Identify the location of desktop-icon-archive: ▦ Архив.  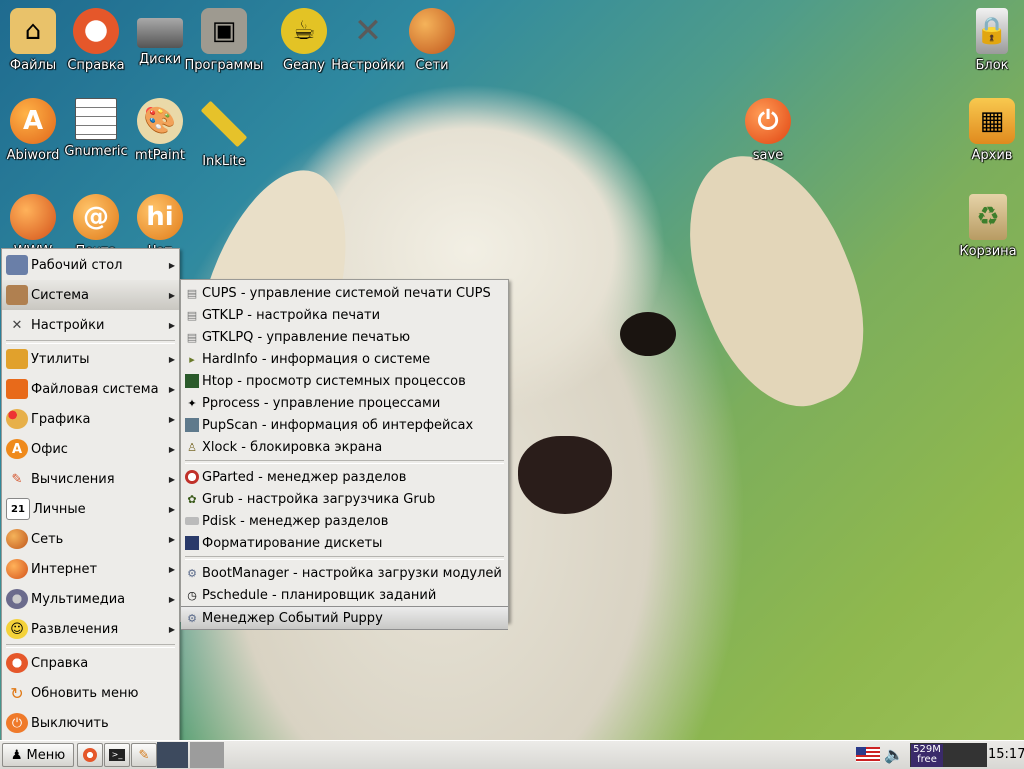
(988, 130).